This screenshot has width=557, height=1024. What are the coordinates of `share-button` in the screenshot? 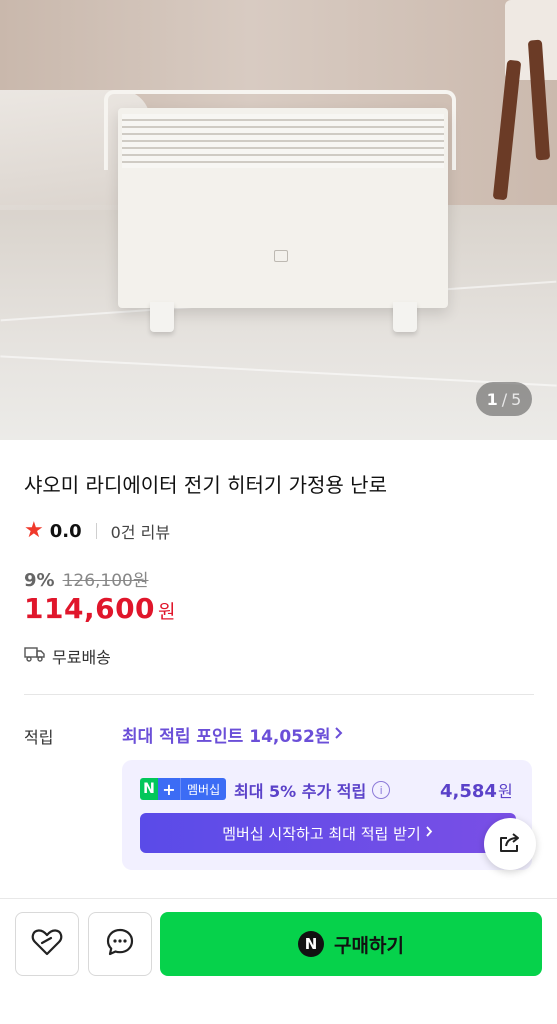 It's located at (510, 844).